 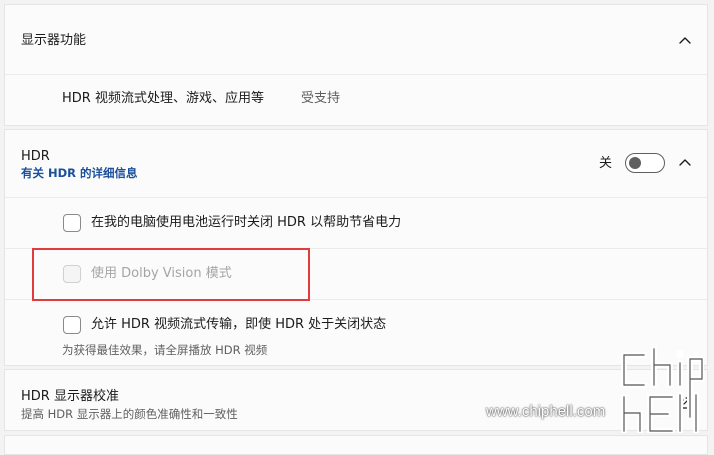 I want to click on display-features-title: 显示器功能, so click(x=54, y=40).